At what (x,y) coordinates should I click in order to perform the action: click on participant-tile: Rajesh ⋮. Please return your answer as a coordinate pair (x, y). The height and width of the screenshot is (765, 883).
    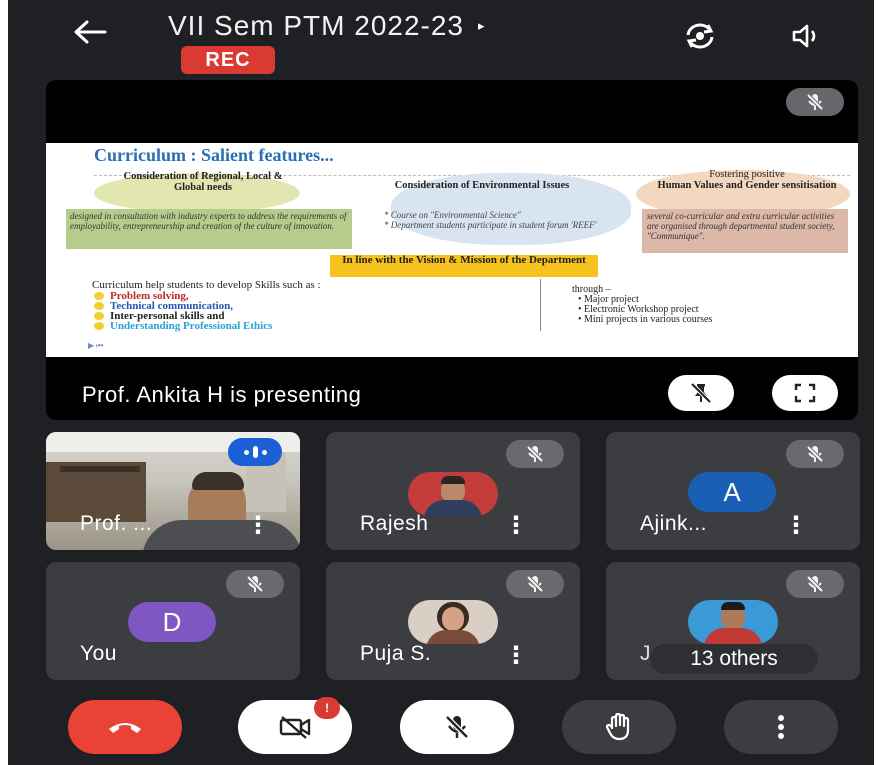
    Looking at the image, I should click on (453, 491).